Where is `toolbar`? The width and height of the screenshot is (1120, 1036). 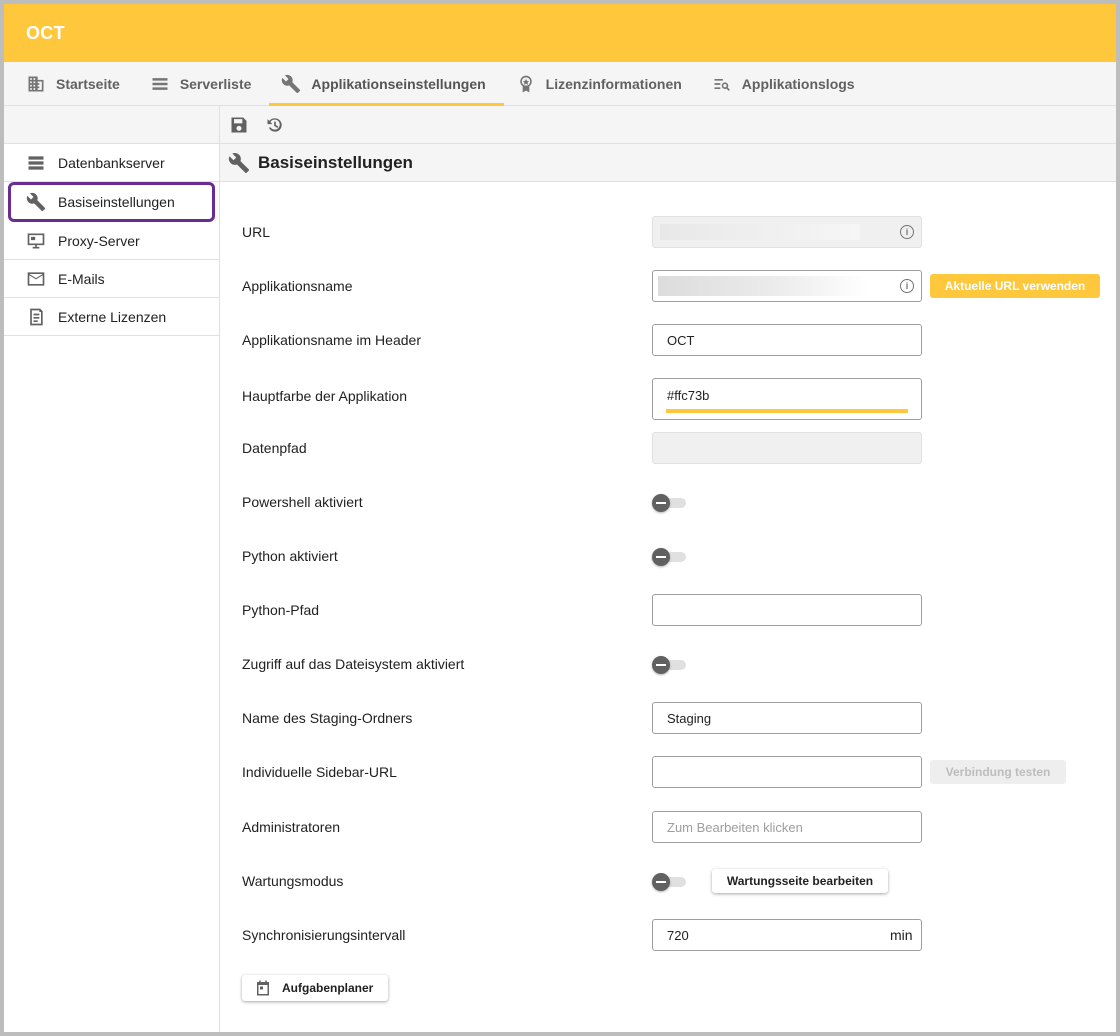 toolbar is located at coordinates (668, 125).